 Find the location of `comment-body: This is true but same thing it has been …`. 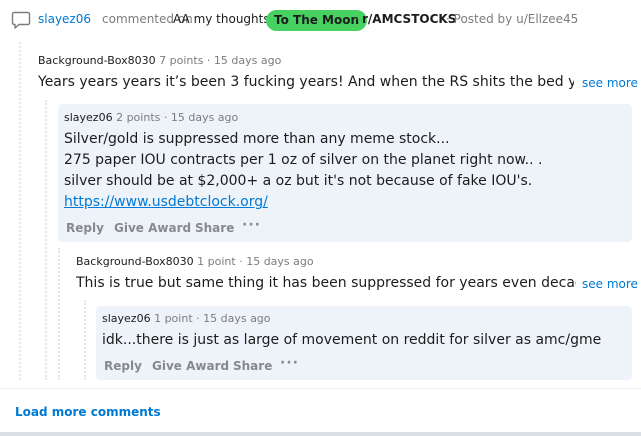

comment-body: This is true but same thing it has been … is located at coordinates (326, 283).